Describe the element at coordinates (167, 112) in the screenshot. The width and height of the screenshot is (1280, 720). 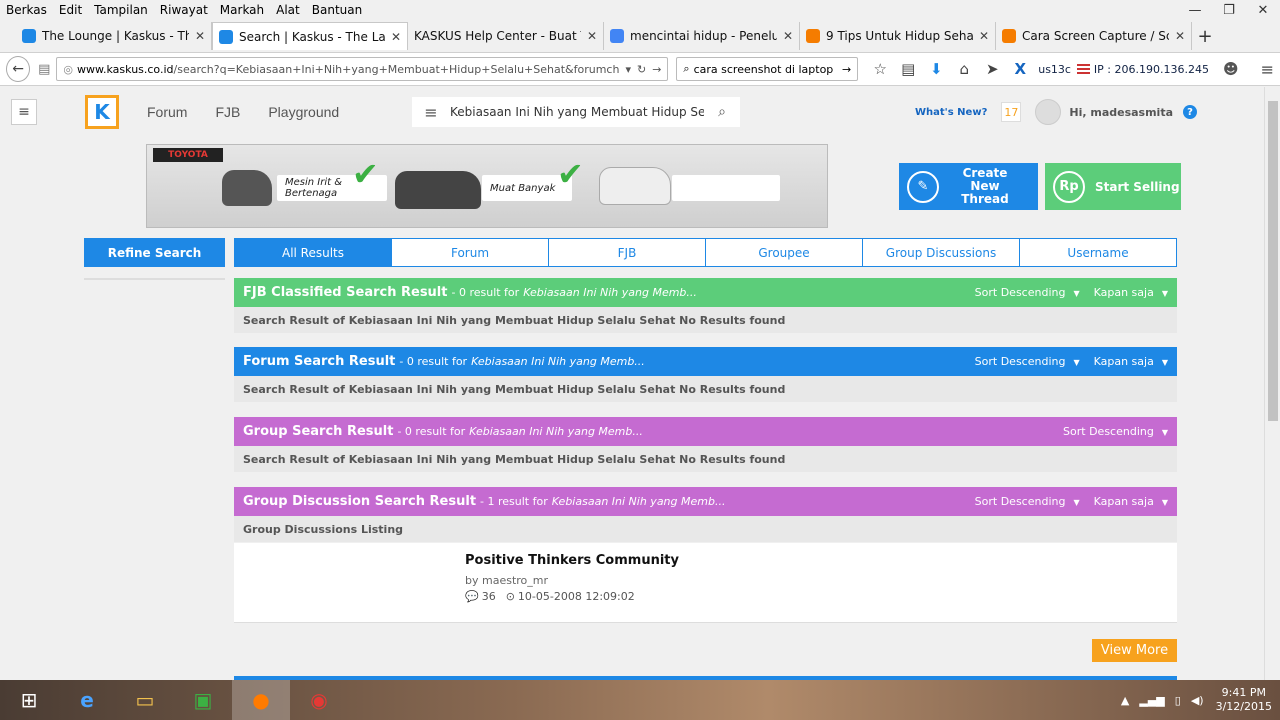
I see `nav-forum: Forum` at that location.